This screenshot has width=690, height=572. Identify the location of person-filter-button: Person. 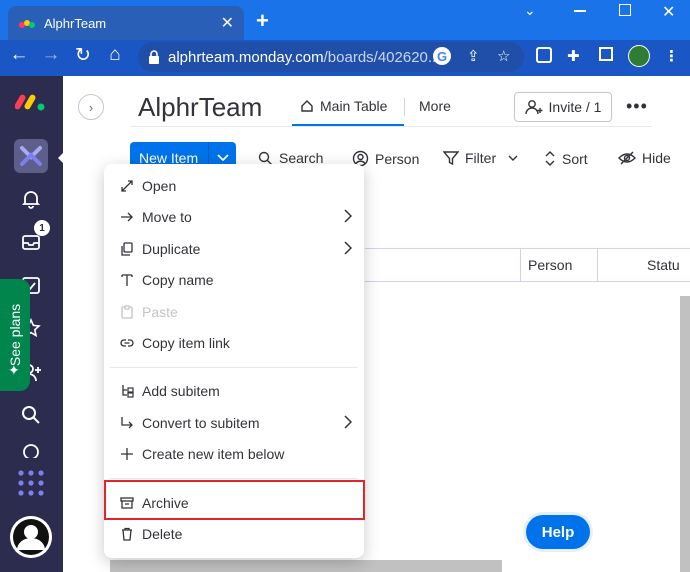
(385, 158).